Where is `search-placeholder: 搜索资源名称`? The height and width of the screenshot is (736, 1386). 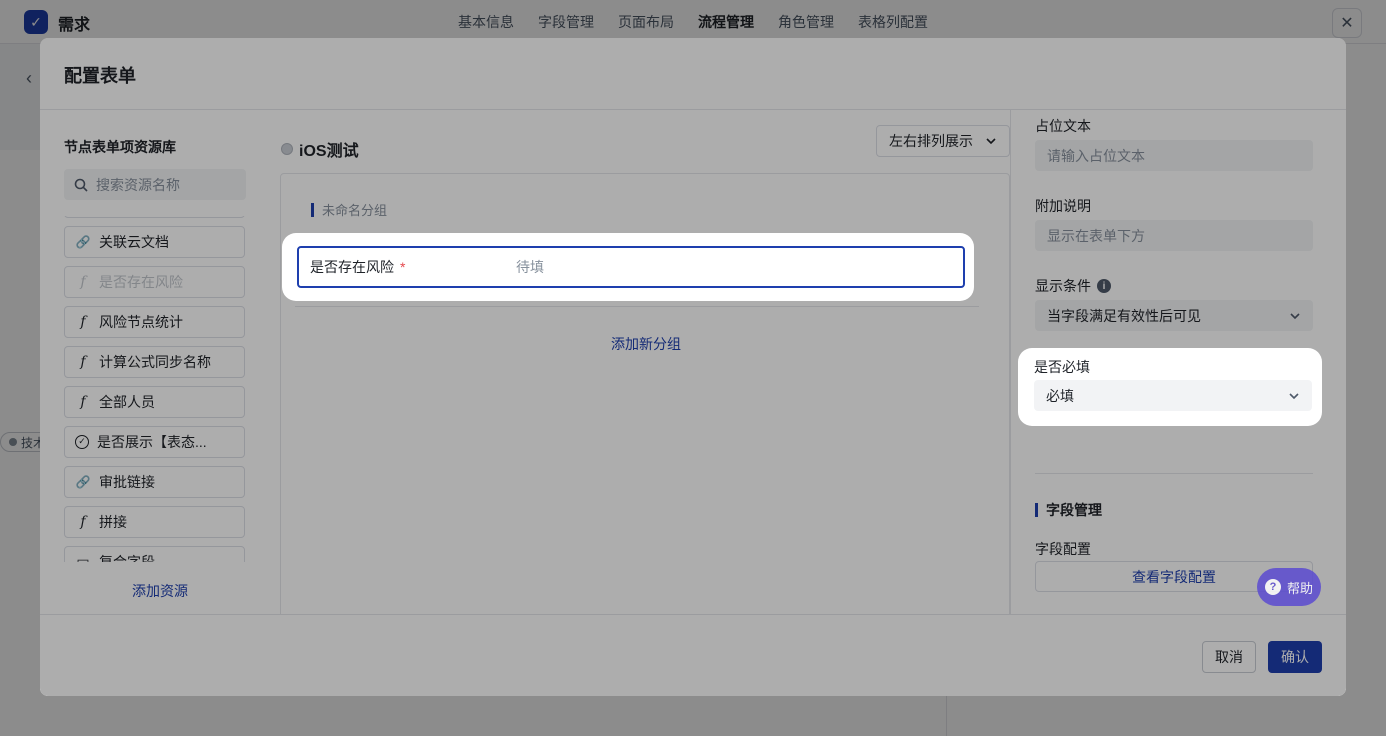
search-placeholder: 搜索资源名称 is located at coordinates (138, 184).